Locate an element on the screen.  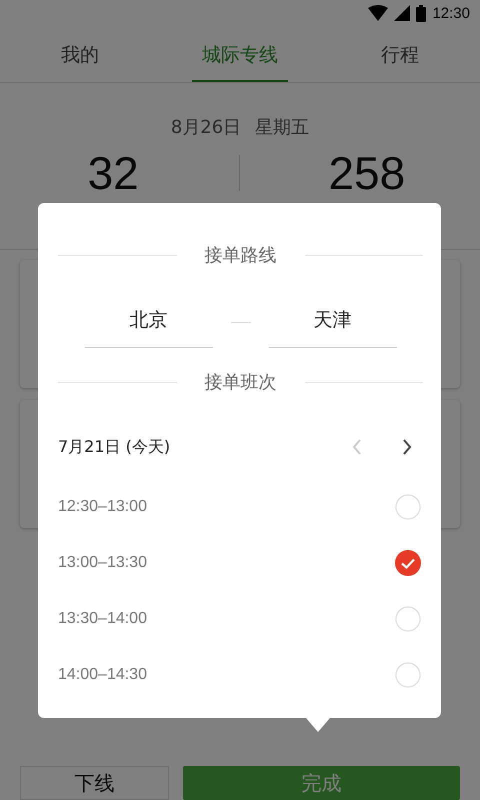
section-title: 接单路线 is located at coordinates (240, 255).